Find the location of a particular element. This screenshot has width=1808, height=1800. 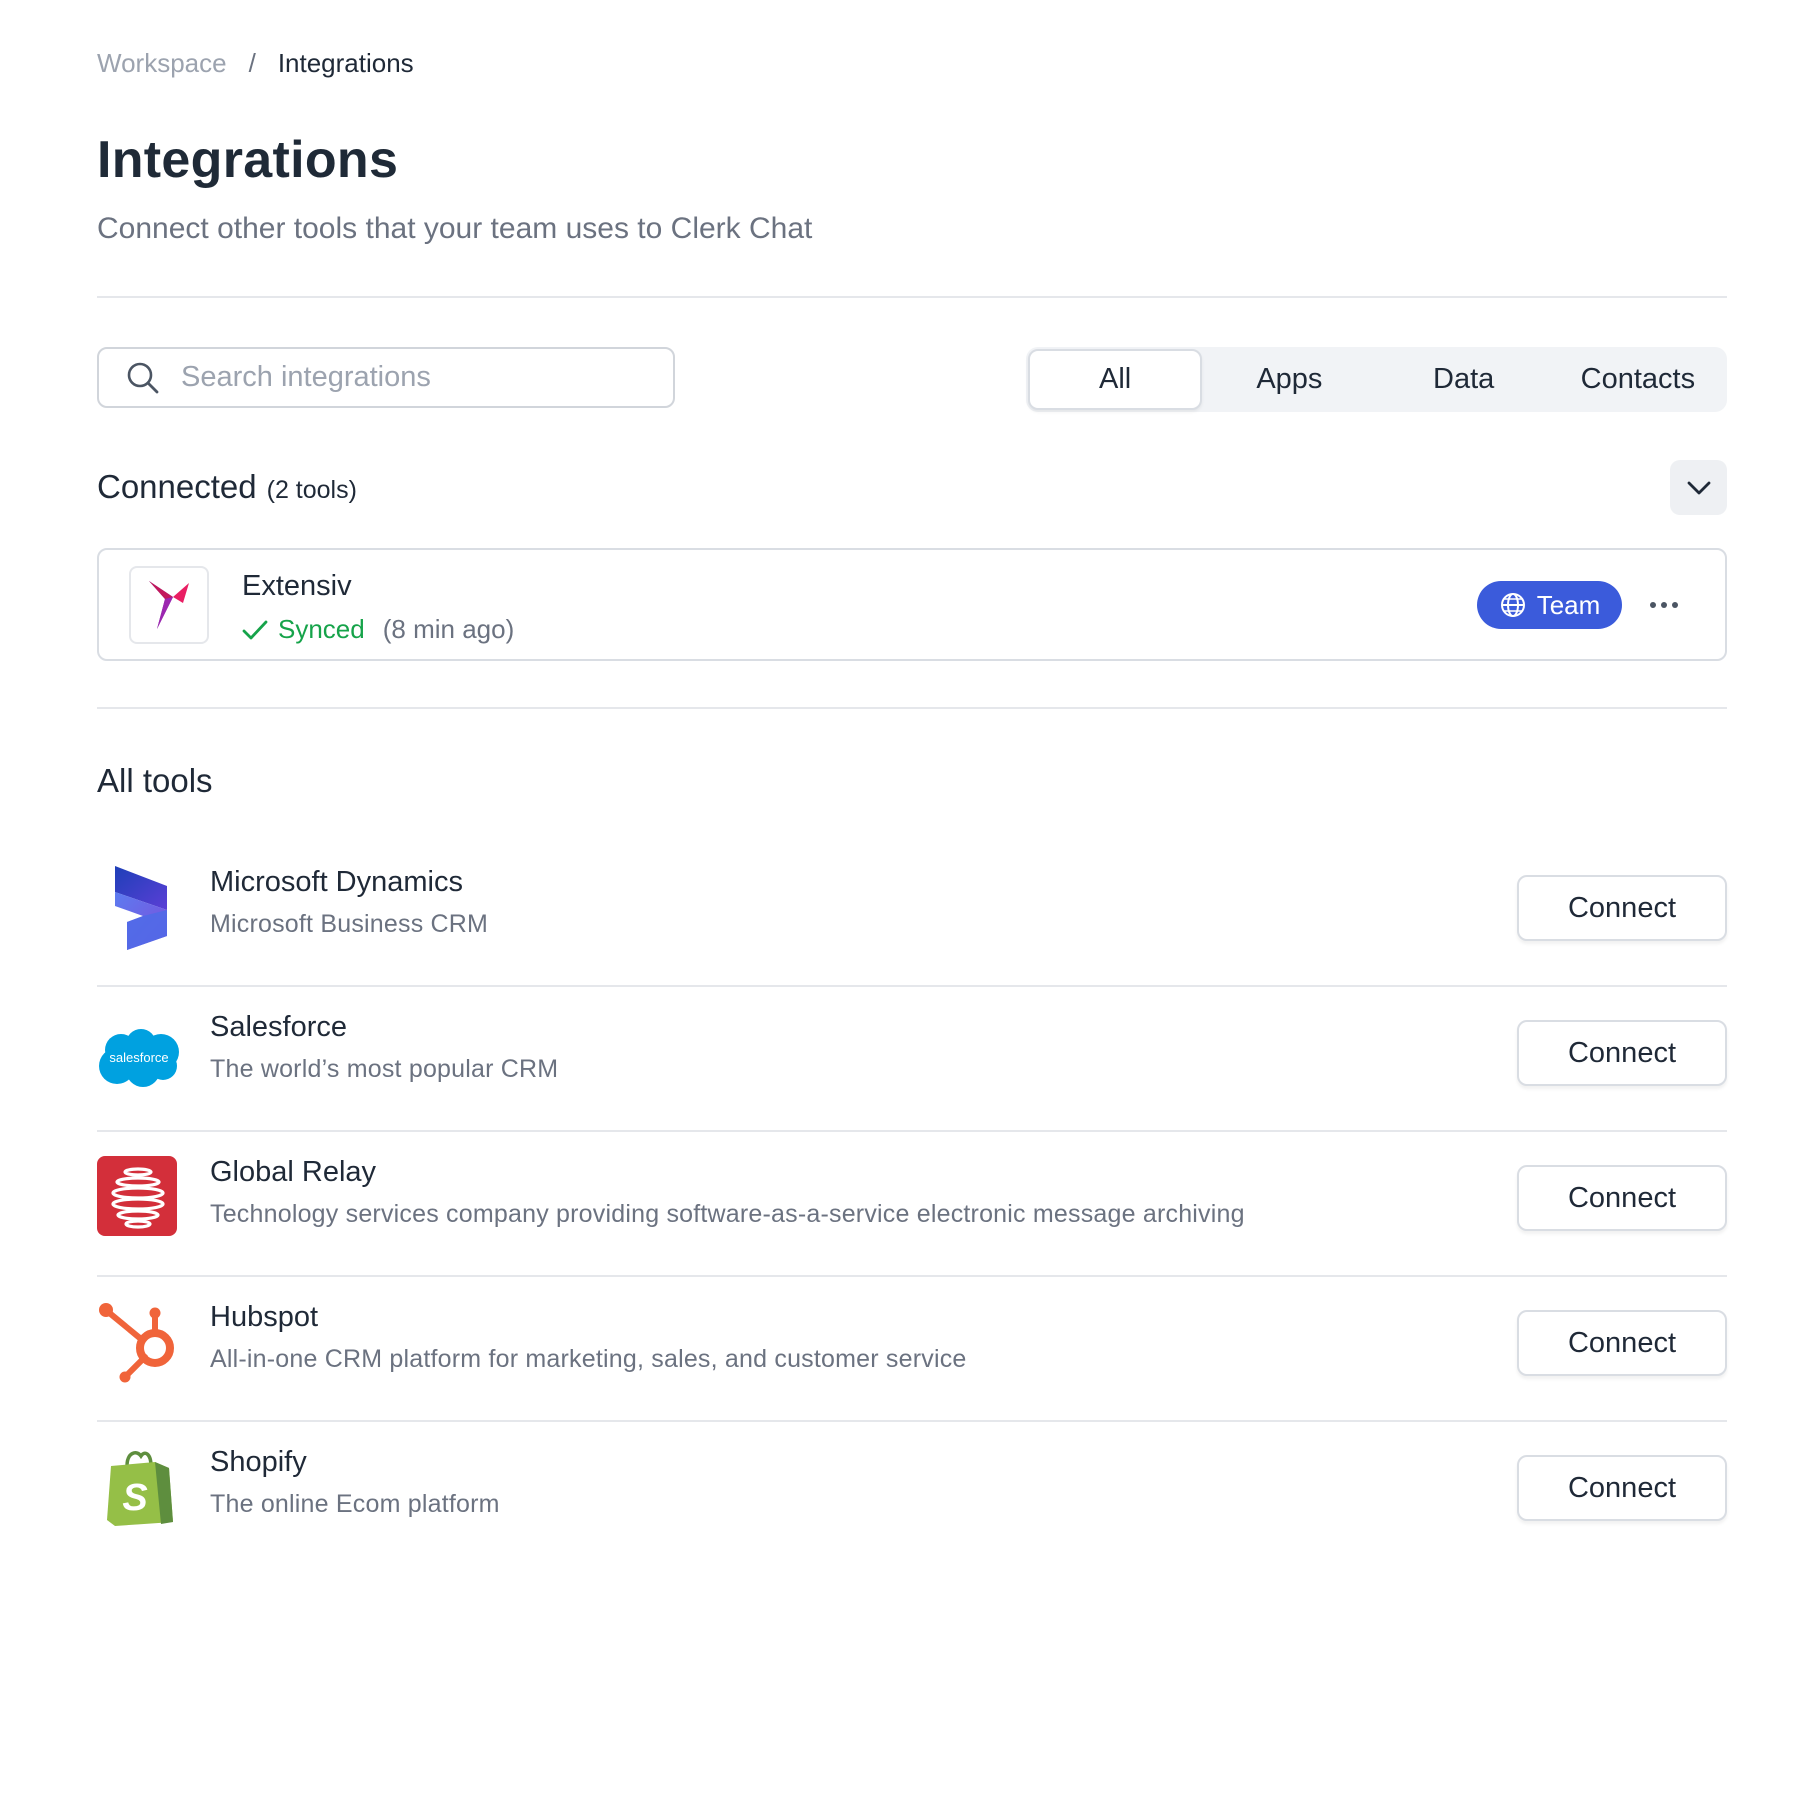

global-relay-logo-icon is located at coordinates (137, 1196).